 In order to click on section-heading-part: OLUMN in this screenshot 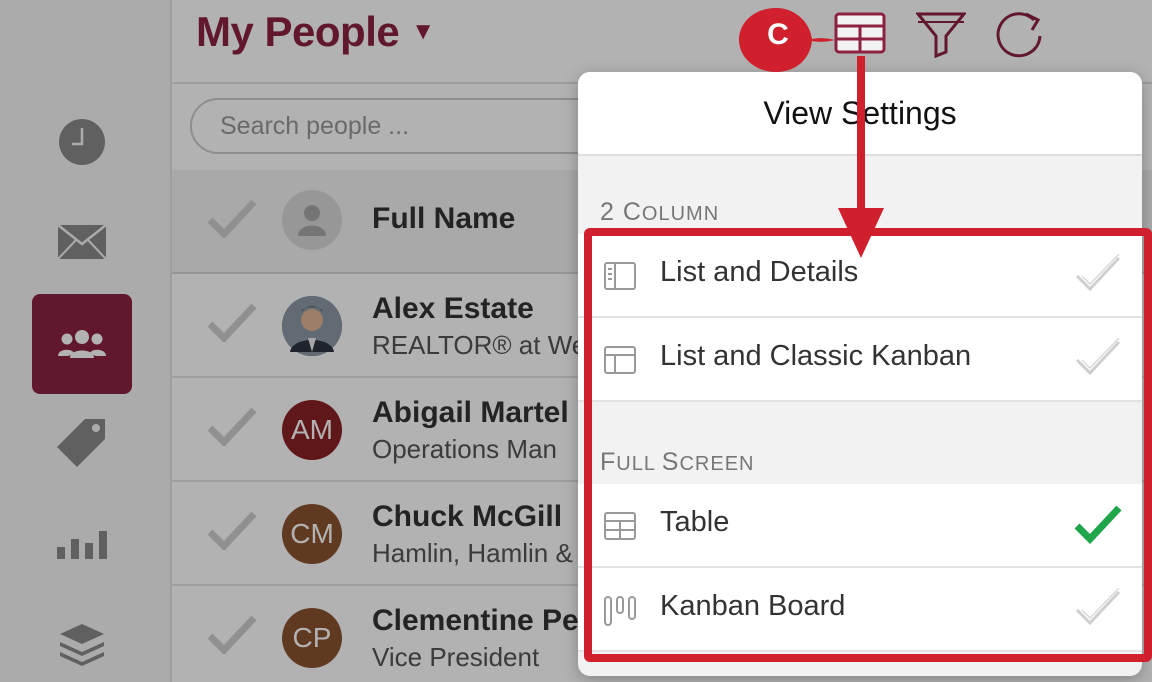, I will do `click(680, 214)`.